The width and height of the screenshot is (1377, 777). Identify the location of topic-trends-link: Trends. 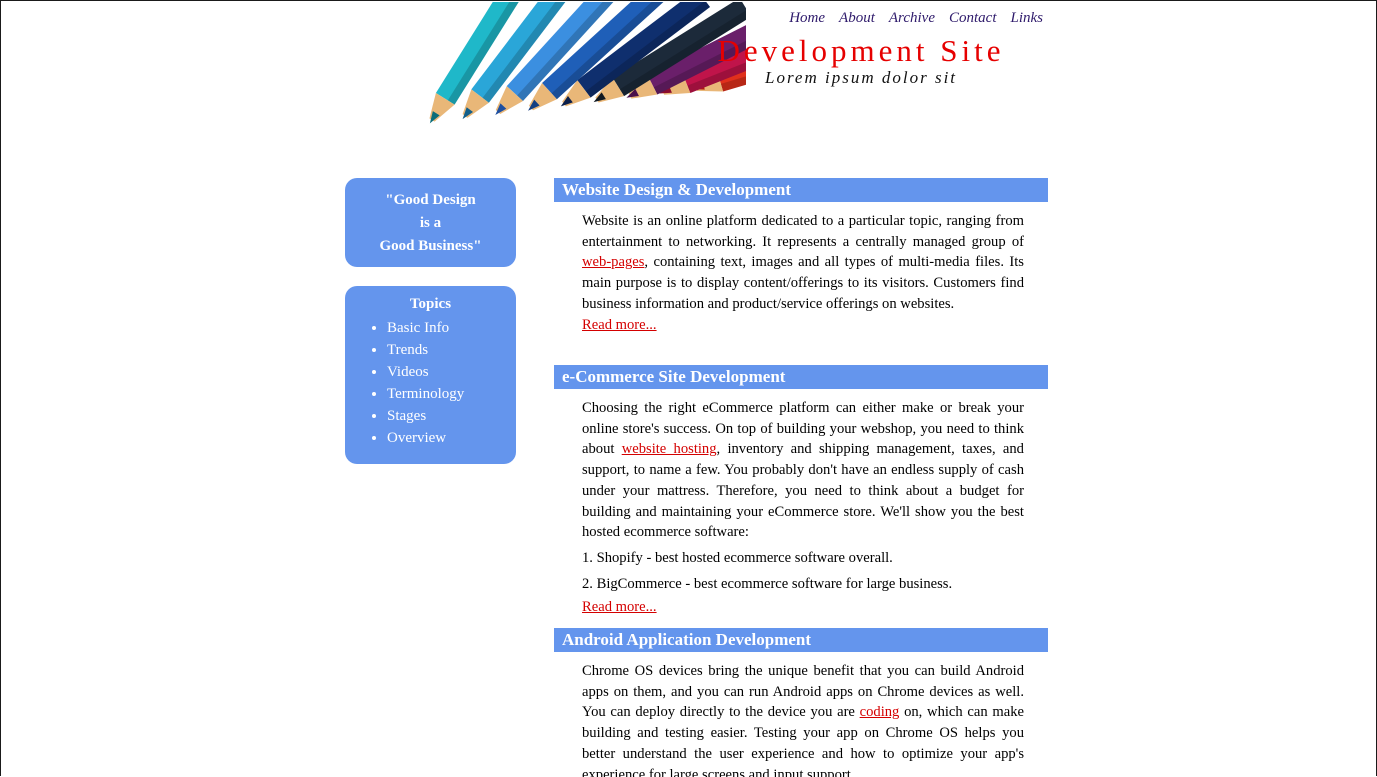
(407, 350).